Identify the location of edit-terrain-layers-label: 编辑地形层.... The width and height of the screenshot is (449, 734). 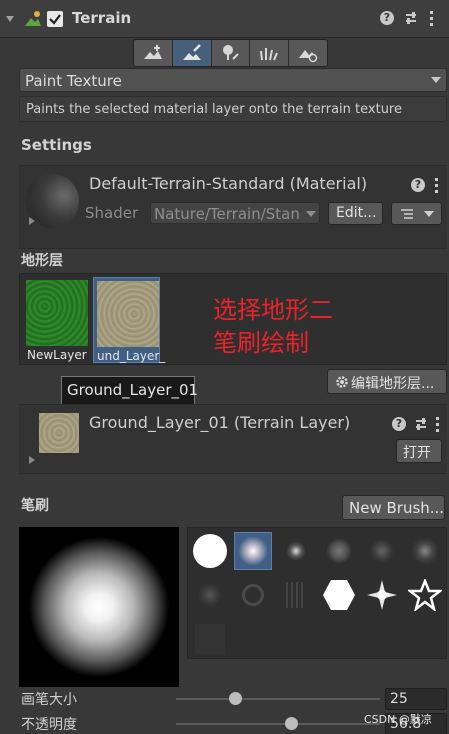
(393, 384).